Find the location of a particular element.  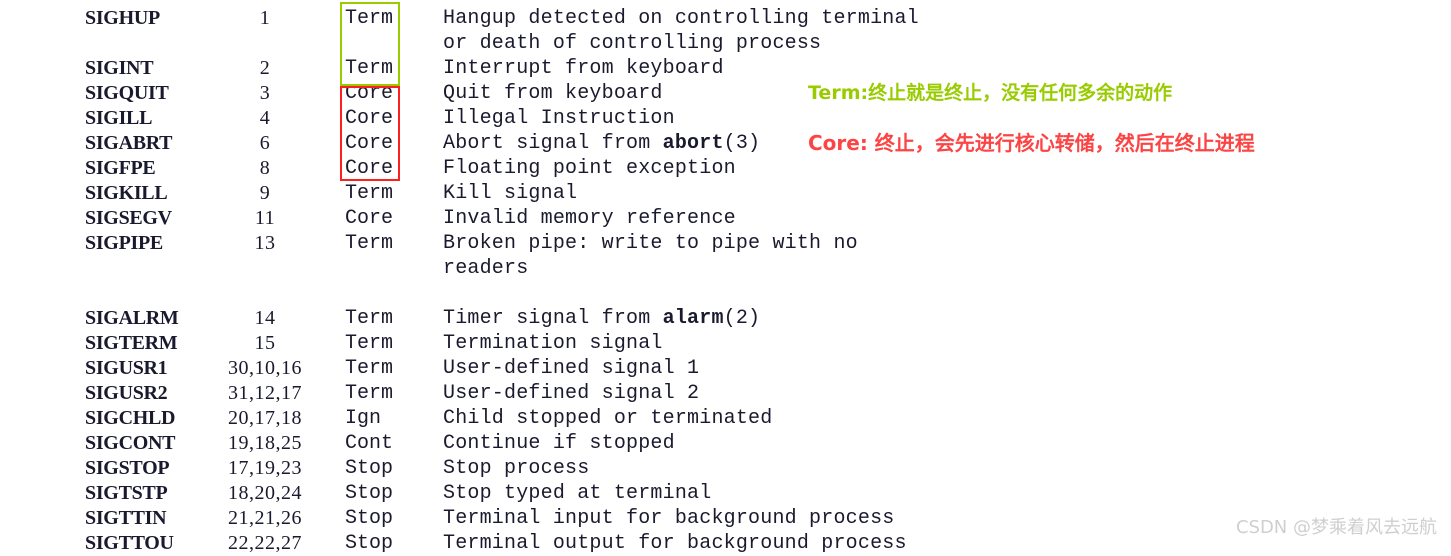

table-row: SIGSEGV 11 Core Invalid memory reference is located at coordinates (502, 218).